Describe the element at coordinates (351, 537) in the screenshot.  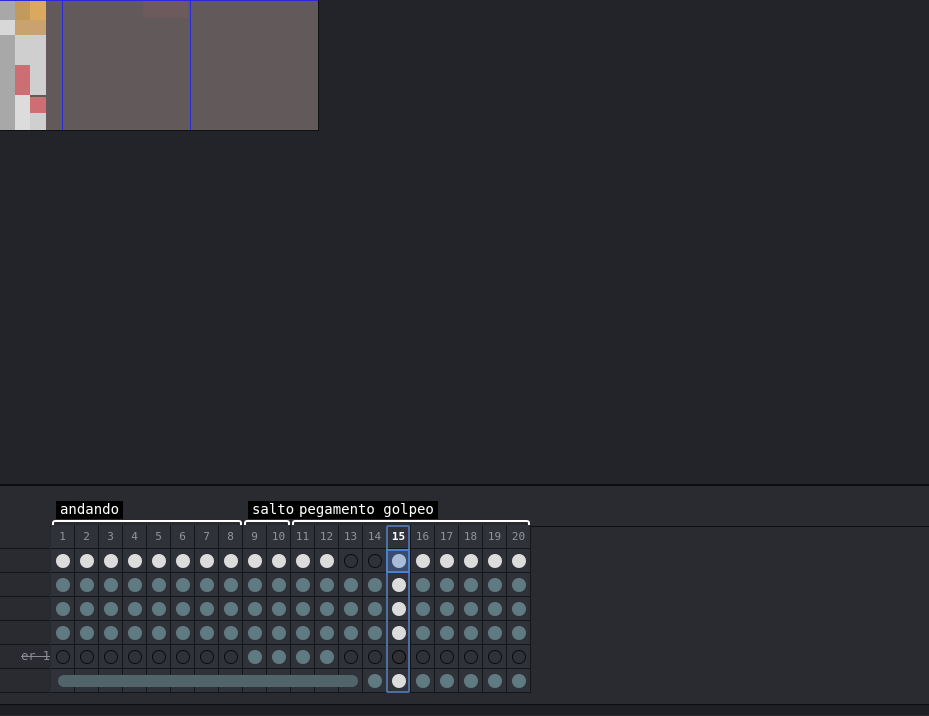
I see `frame-number: 13` at that location.